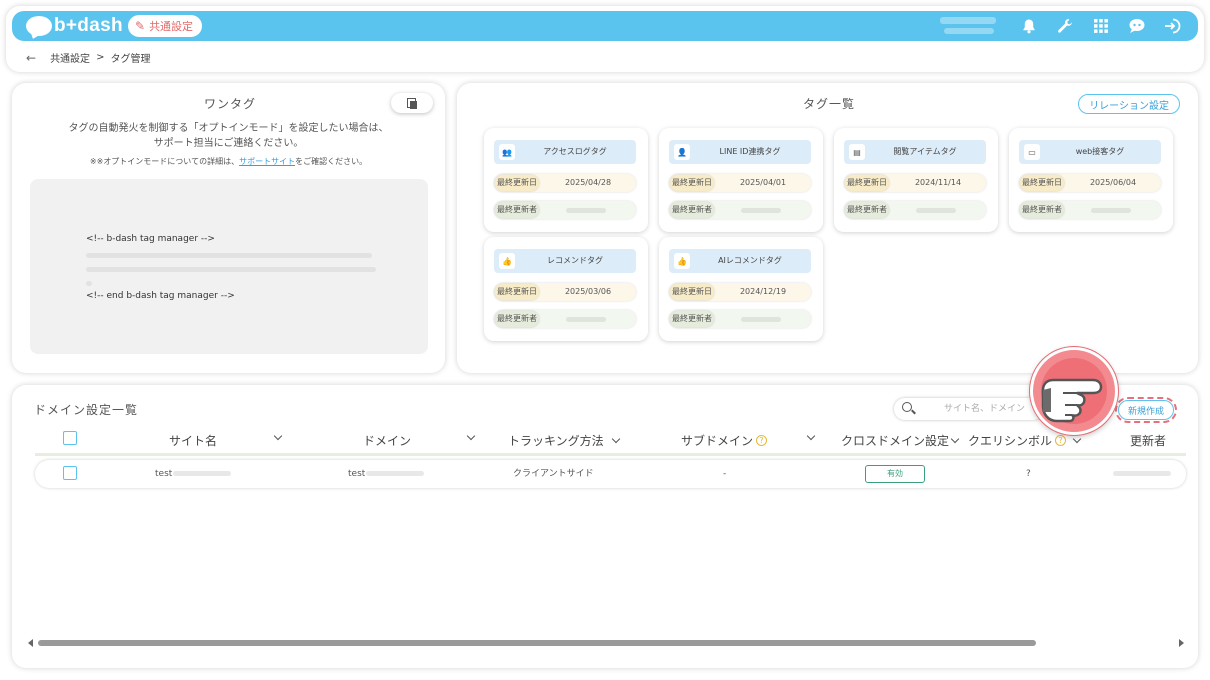 The height and width of the screenshot is (680, 1210). What do you see at coordinates (1065, 26) in the screenshot?
I see `wrench-icon` at bounding box center [1065, 26].